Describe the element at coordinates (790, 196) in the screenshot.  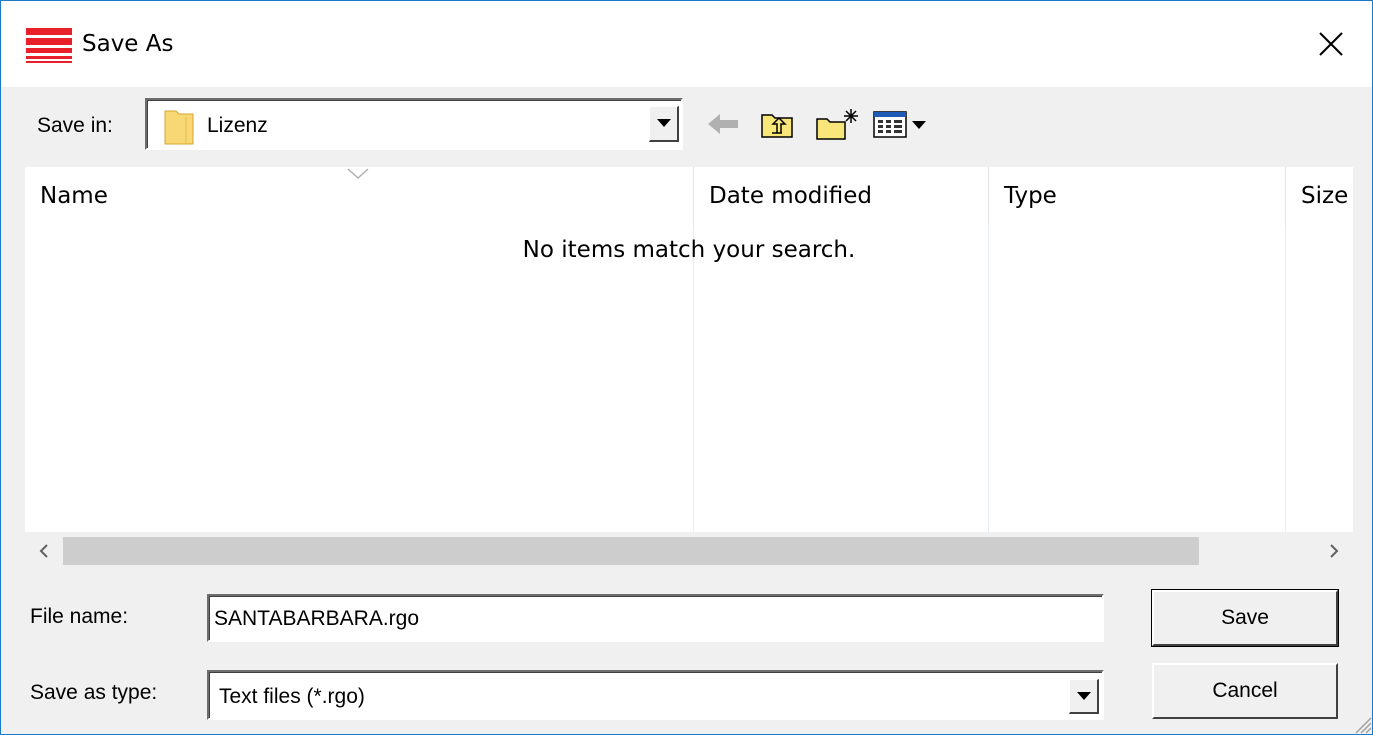
I see `column-header-date-label: Date modified` at that location.